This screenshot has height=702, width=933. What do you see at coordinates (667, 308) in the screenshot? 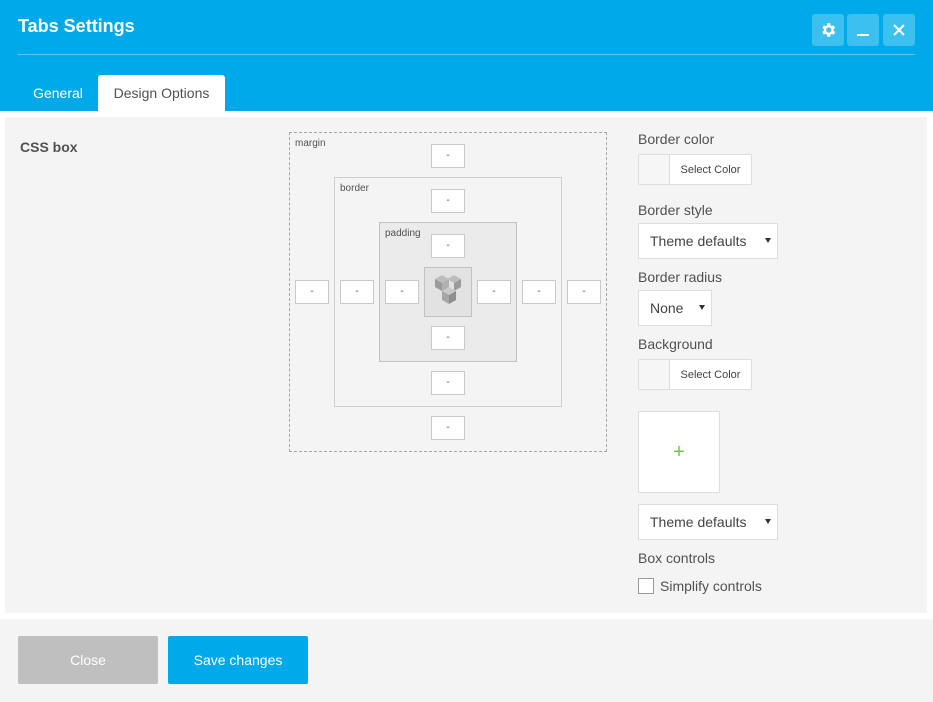
I see `border-radius-value: None` at bounding box center [667, 308].